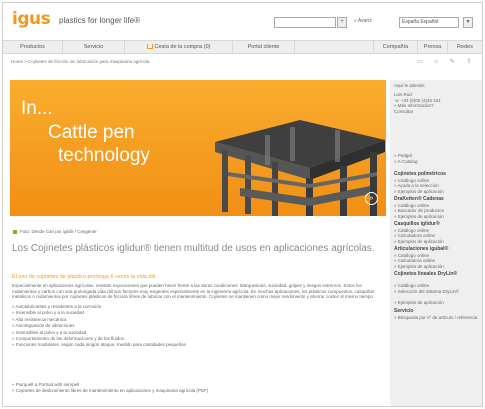 The width and height of the screenshot is (485, 409). I want to click on search-button: +, so click(342, 22).